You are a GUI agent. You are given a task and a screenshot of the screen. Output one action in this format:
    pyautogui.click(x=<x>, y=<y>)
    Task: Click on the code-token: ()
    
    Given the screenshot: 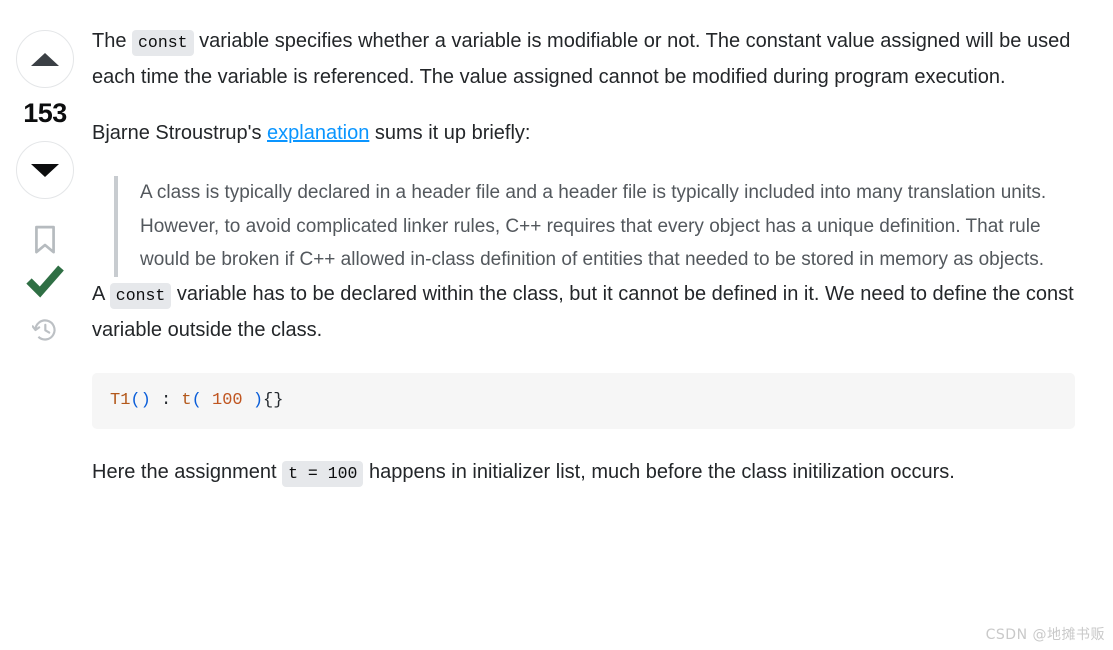 What is the action you would take?
    pyautogui.click(x=140, y=400)
    